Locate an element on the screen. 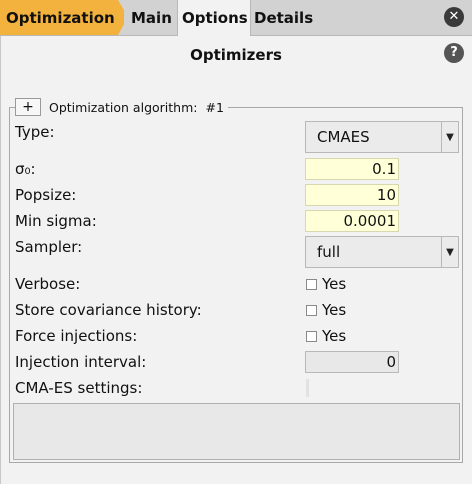  add-algorithm-button: + is located at coordinates (28, 107).